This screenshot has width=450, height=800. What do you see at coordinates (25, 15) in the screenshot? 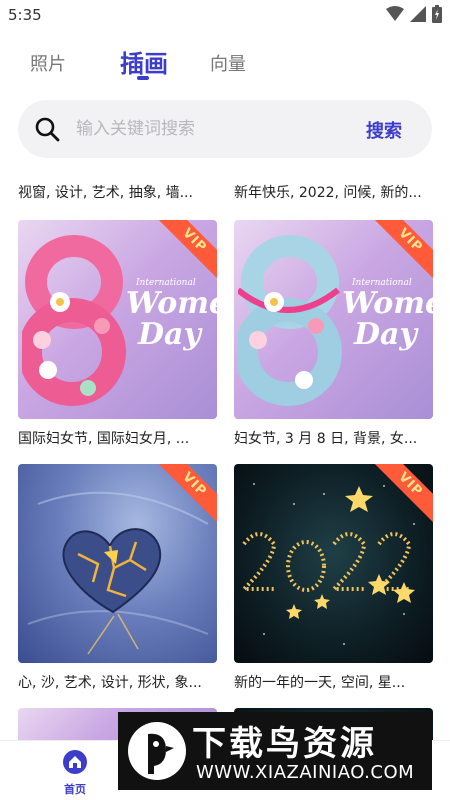
I see `status-time: 5:35` at bounding box center [25, 15].